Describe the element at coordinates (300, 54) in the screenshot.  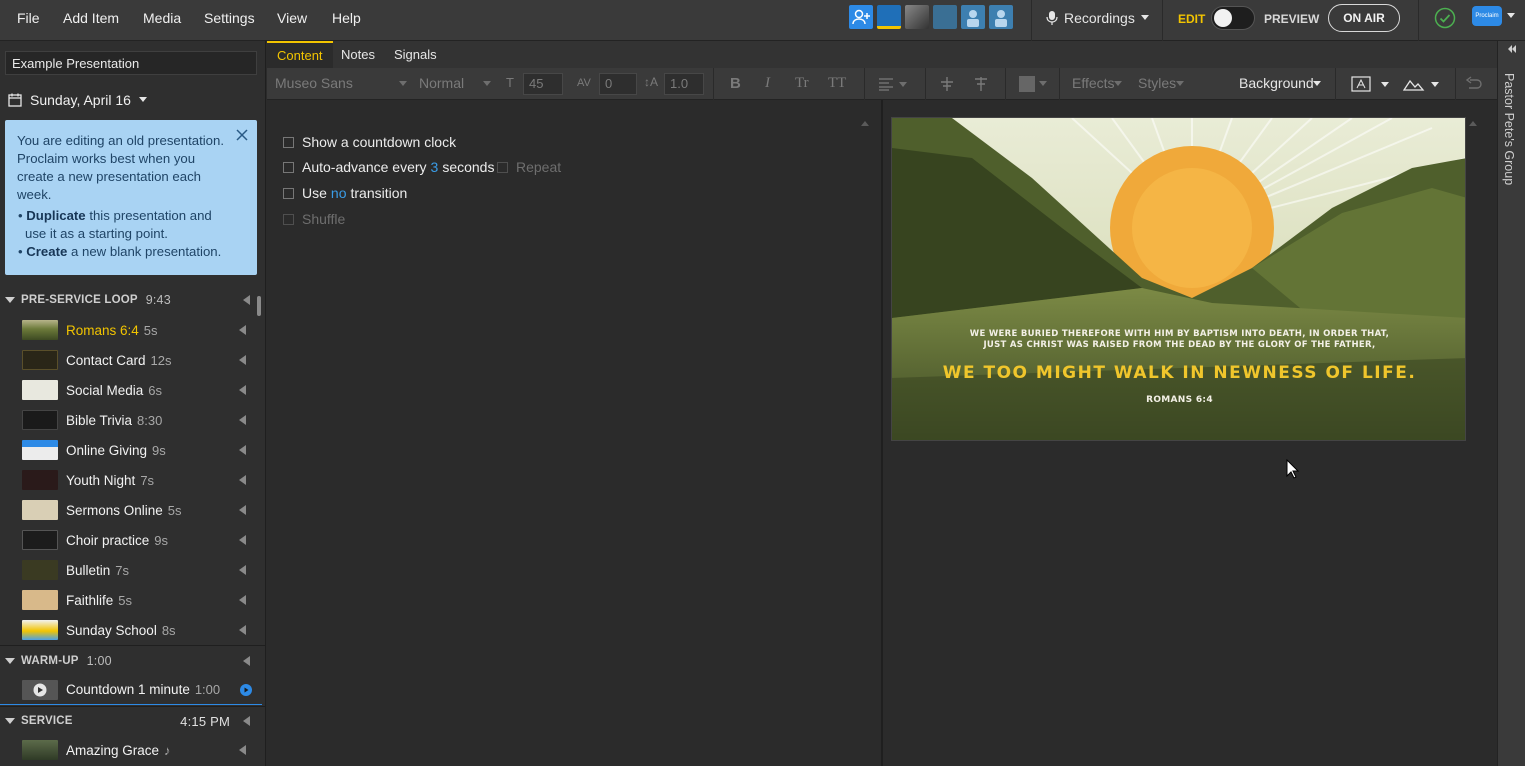
I see `tab-content: Content` at that location.